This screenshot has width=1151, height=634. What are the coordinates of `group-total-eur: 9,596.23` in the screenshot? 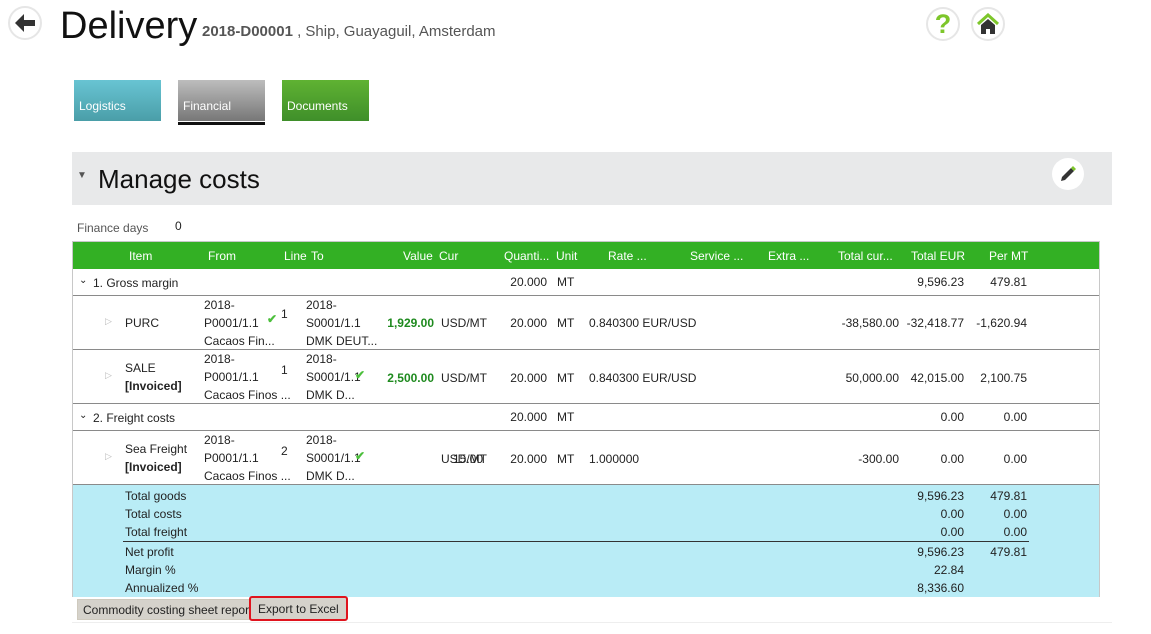 It's located at (940, 282).